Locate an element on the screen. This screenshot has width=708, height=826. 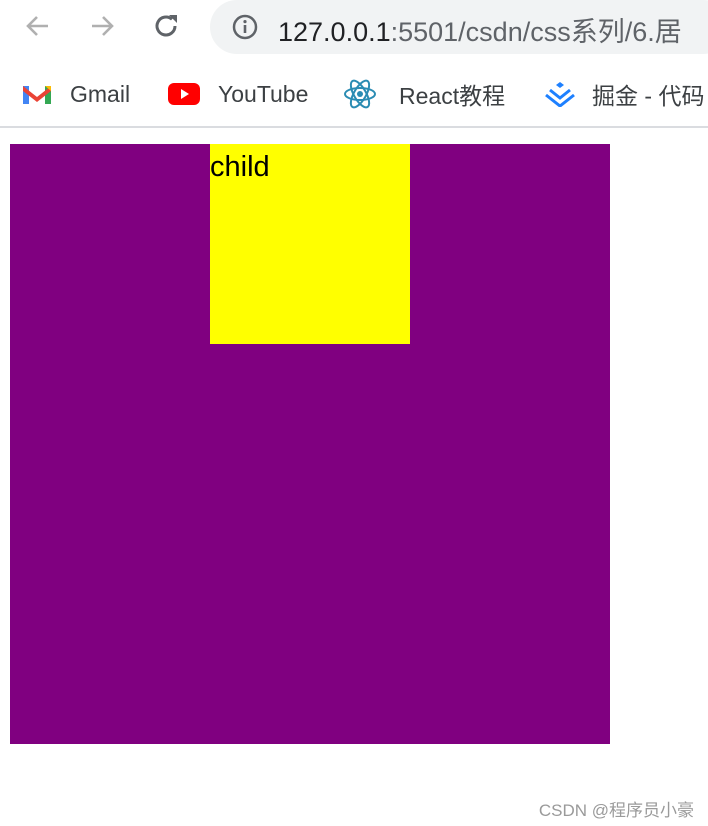
bookmark-react: React教程 is located at coordinates (424, 94).